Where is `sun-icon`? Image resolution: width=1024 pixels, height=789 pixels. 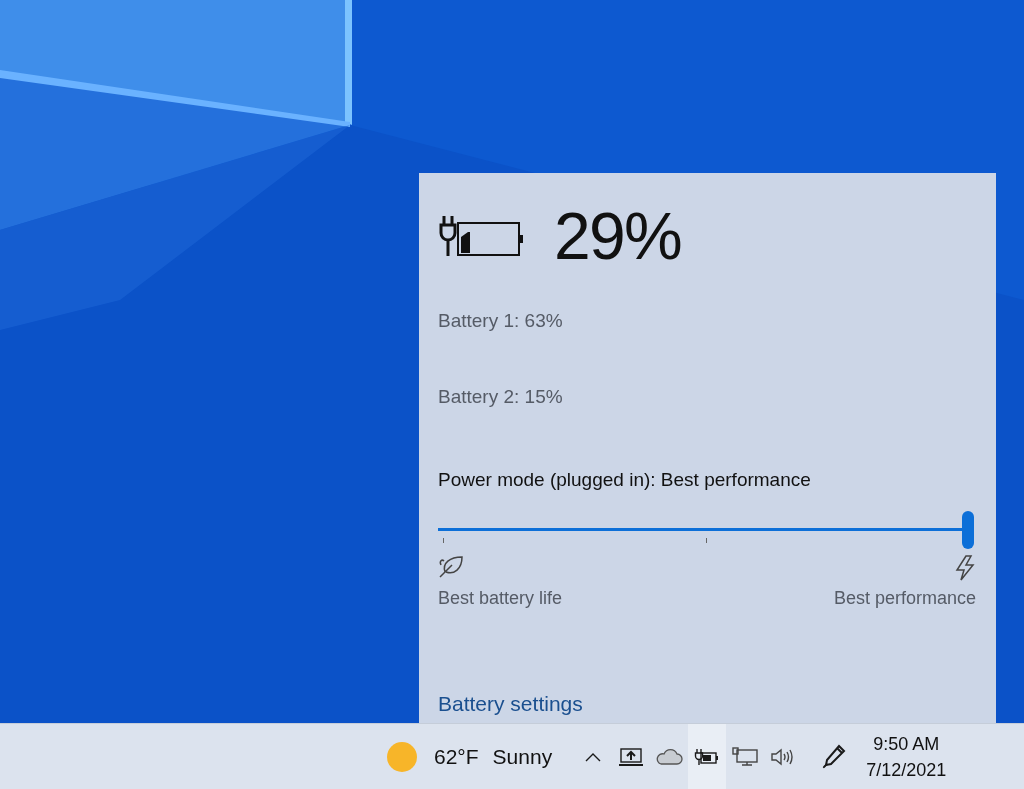 sun-icon is located at coordinates (402, 756).